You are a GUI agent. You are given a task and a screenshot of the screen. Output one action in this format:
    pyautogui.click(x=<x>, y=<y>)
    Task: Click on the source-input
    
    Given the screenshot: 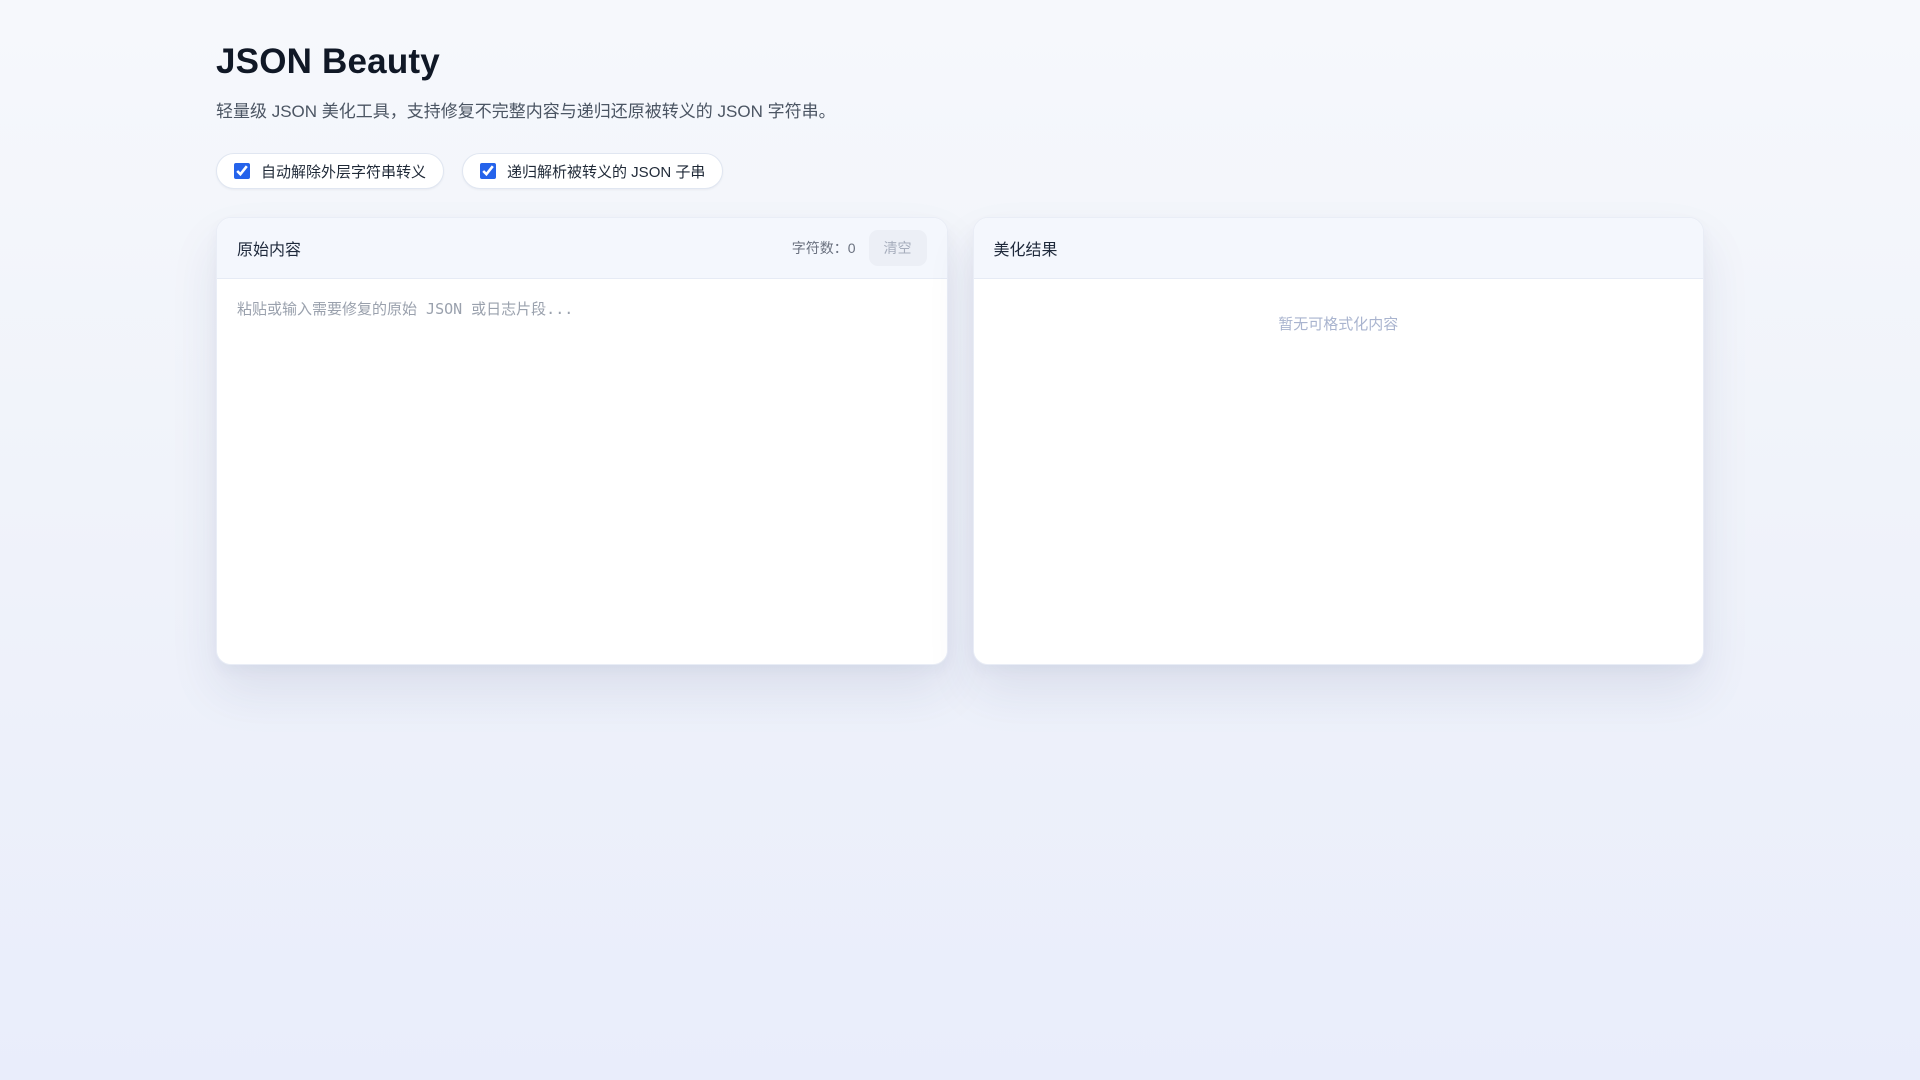 What is the action you would take?
    pyautogui.click(x=582, y=471)
    